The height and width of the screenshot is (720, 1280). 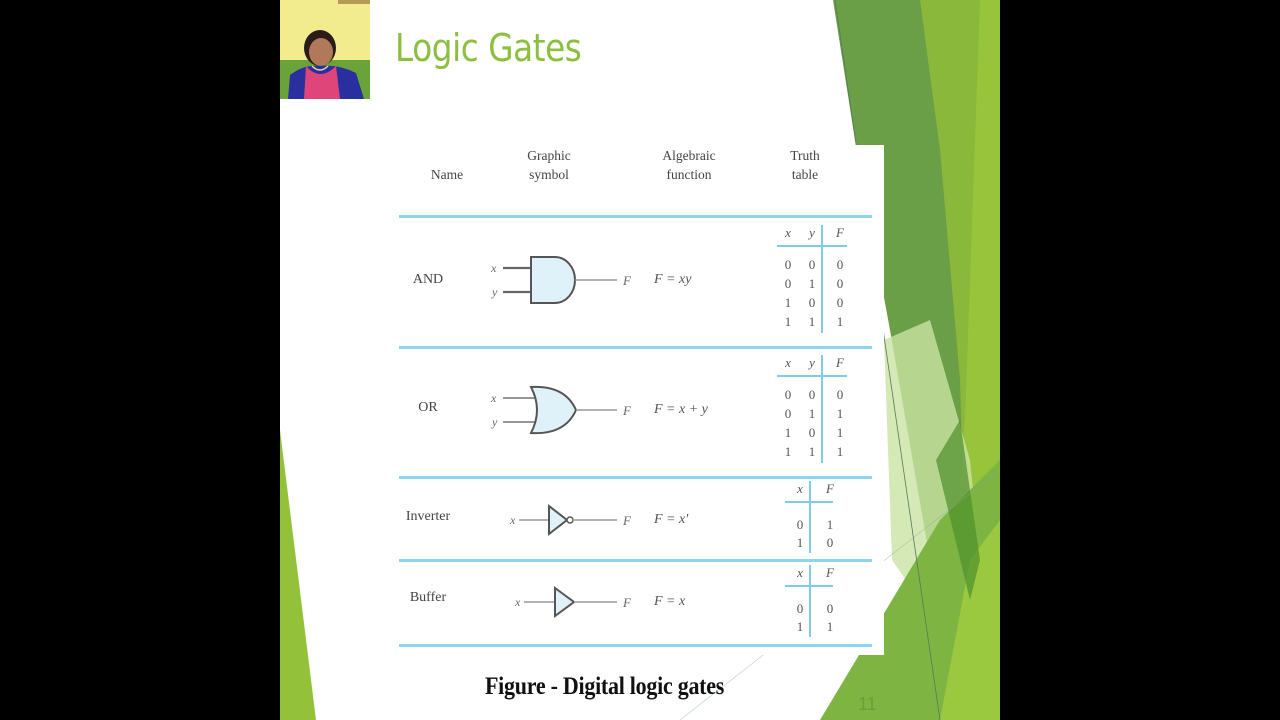 I want to click on or-gate-symbol: x y F, so click(x=561, y=410).